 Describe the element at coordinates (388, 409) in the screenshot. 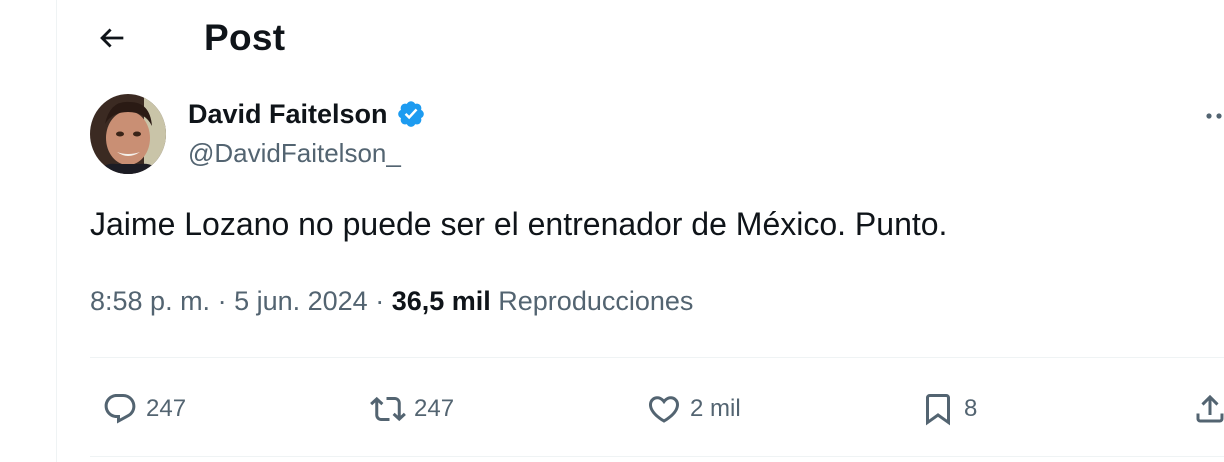

I see `repost-icon` at that location.